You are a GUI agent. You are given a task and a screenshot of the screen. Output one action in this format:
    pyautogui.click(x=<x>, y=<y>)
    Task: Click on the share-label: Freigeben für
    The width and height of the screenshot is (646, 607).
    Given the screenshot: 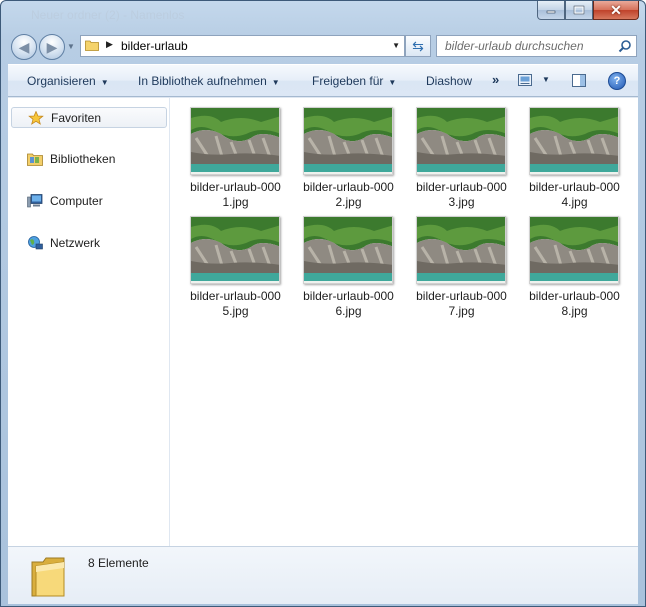 What is the action you would take?
    pyautogui.click(x=348, y=81)
    